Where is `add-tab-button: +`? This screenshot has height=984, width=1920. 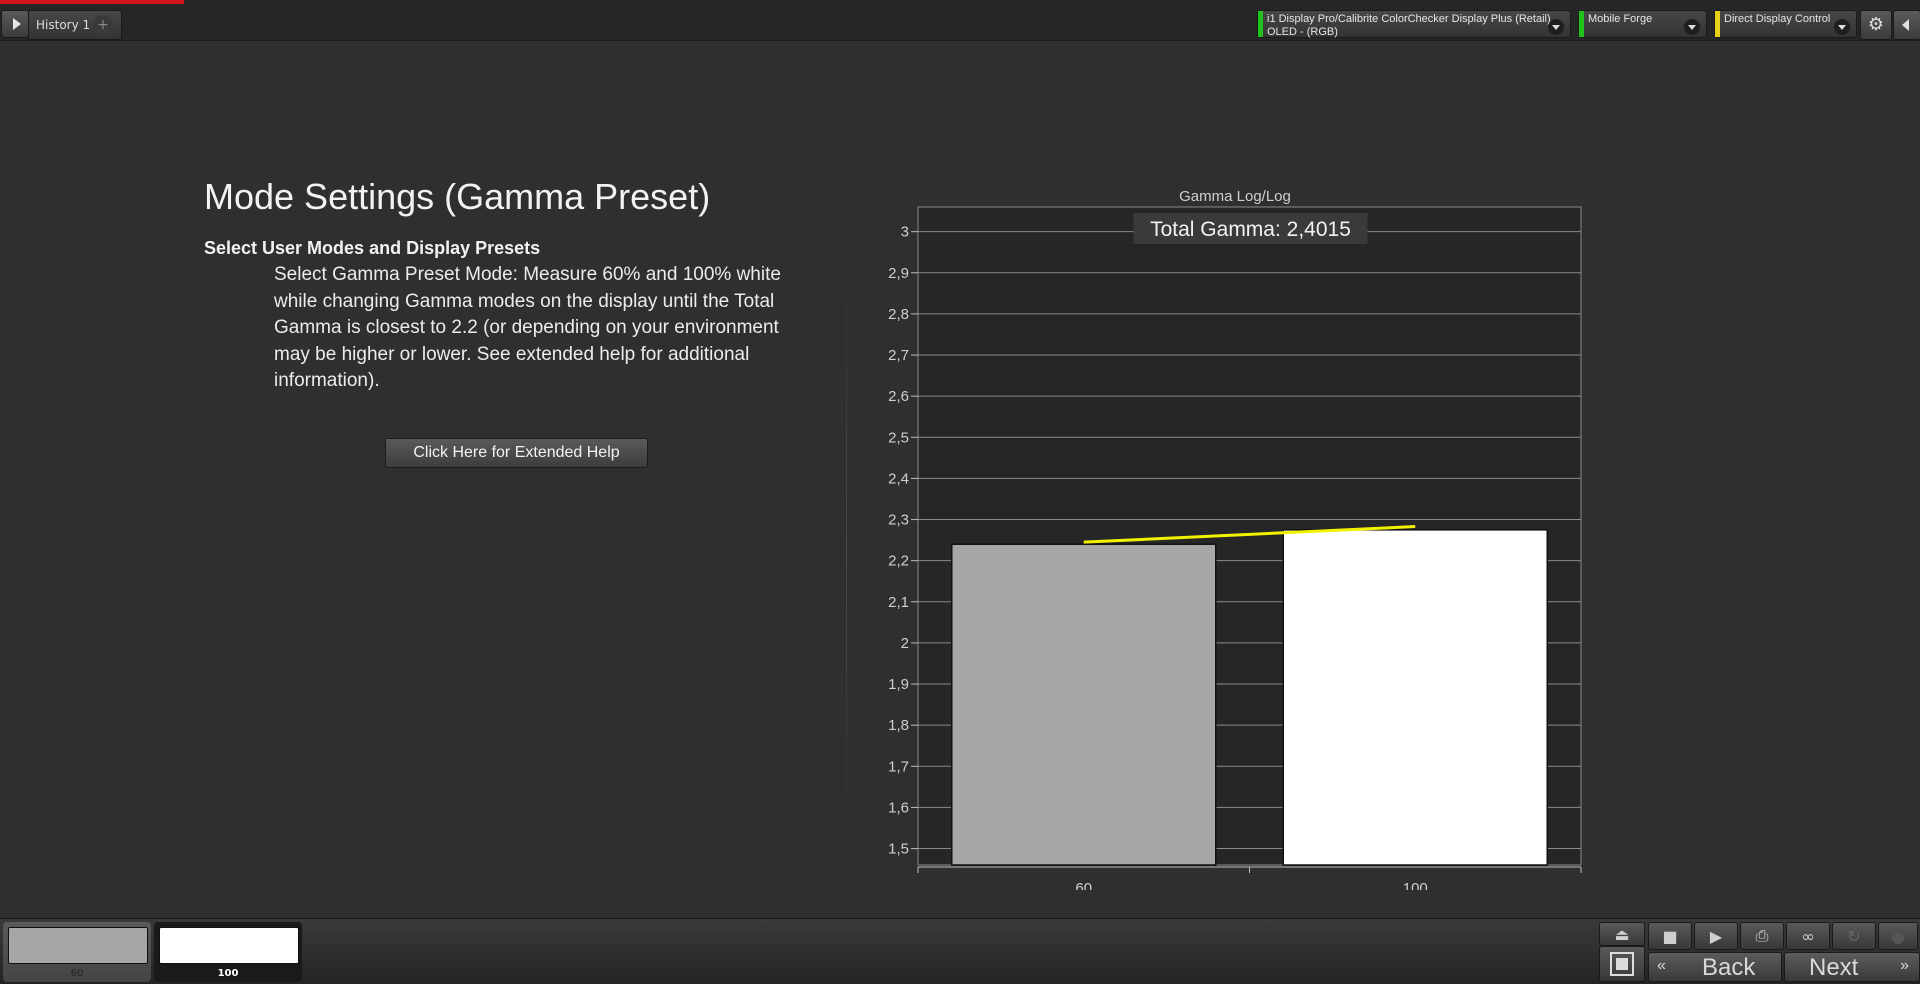
add-tab-button: + is located at coordinates (103, 25).